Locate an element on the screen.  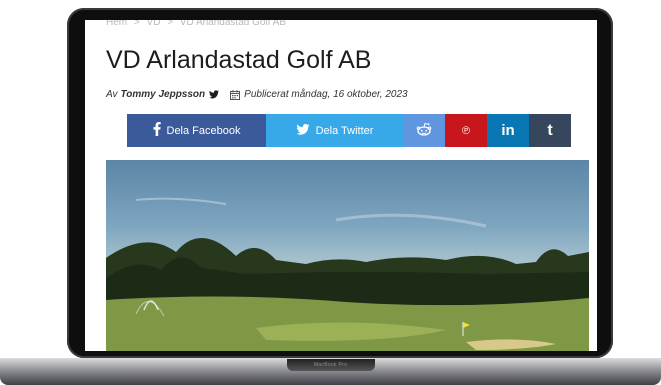
share-tumblr-button: t is located at coordinates (550, 130).